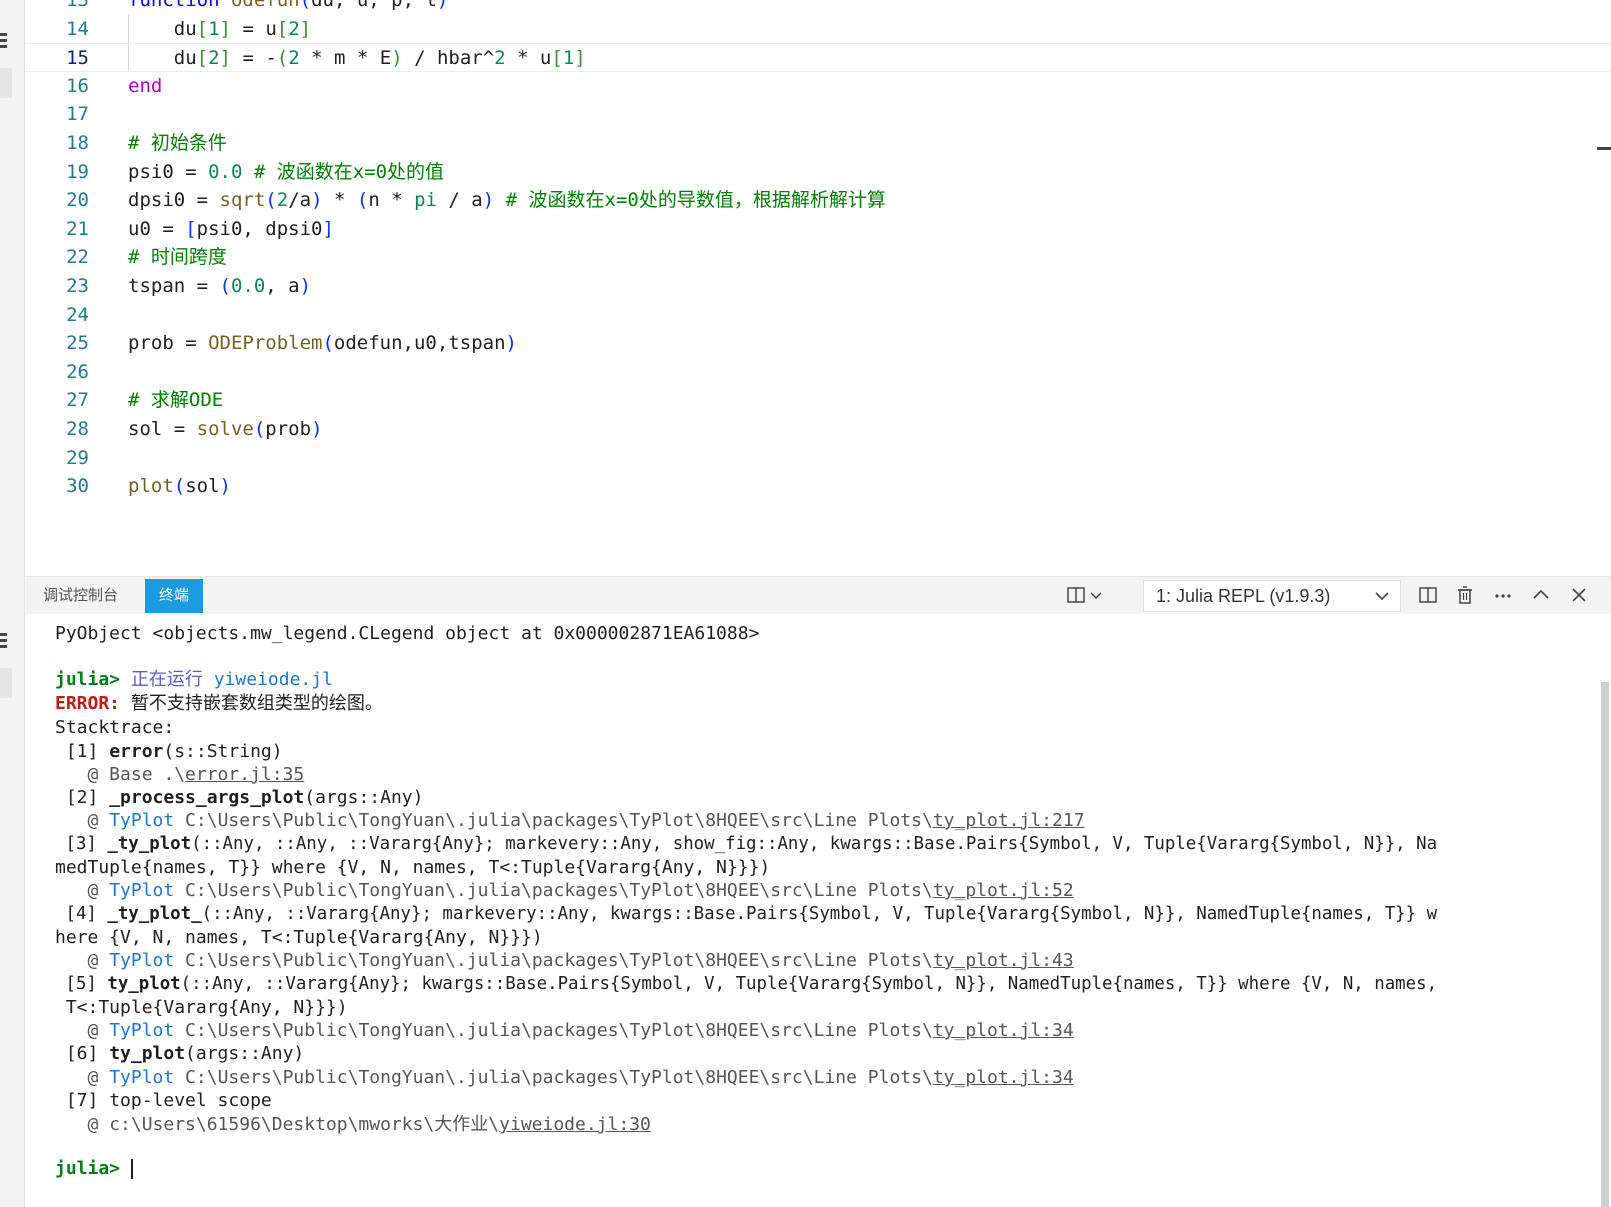 This screenshot has width=1611, height=1207. What do you see at coordinates (818, 7) in the screenshot?
I see `code-line: 13 function odefun(du, u, p, t)` at bounding box center [818, 7].